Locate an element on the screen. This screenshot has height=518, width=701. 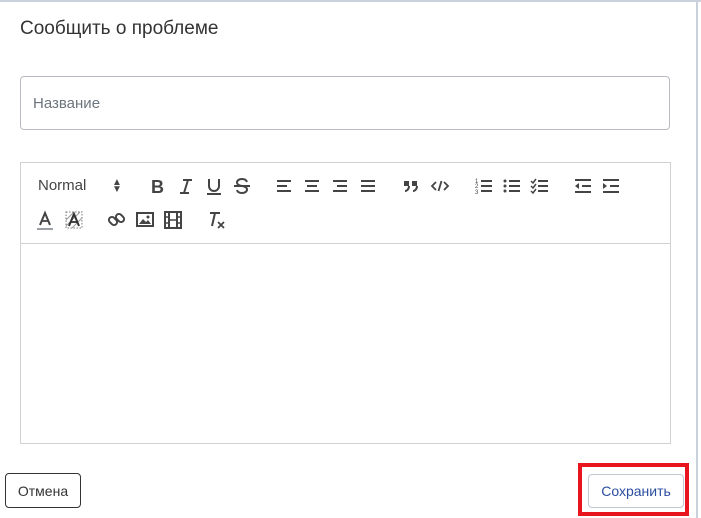
underline-button is located at coordinates (214, 186).